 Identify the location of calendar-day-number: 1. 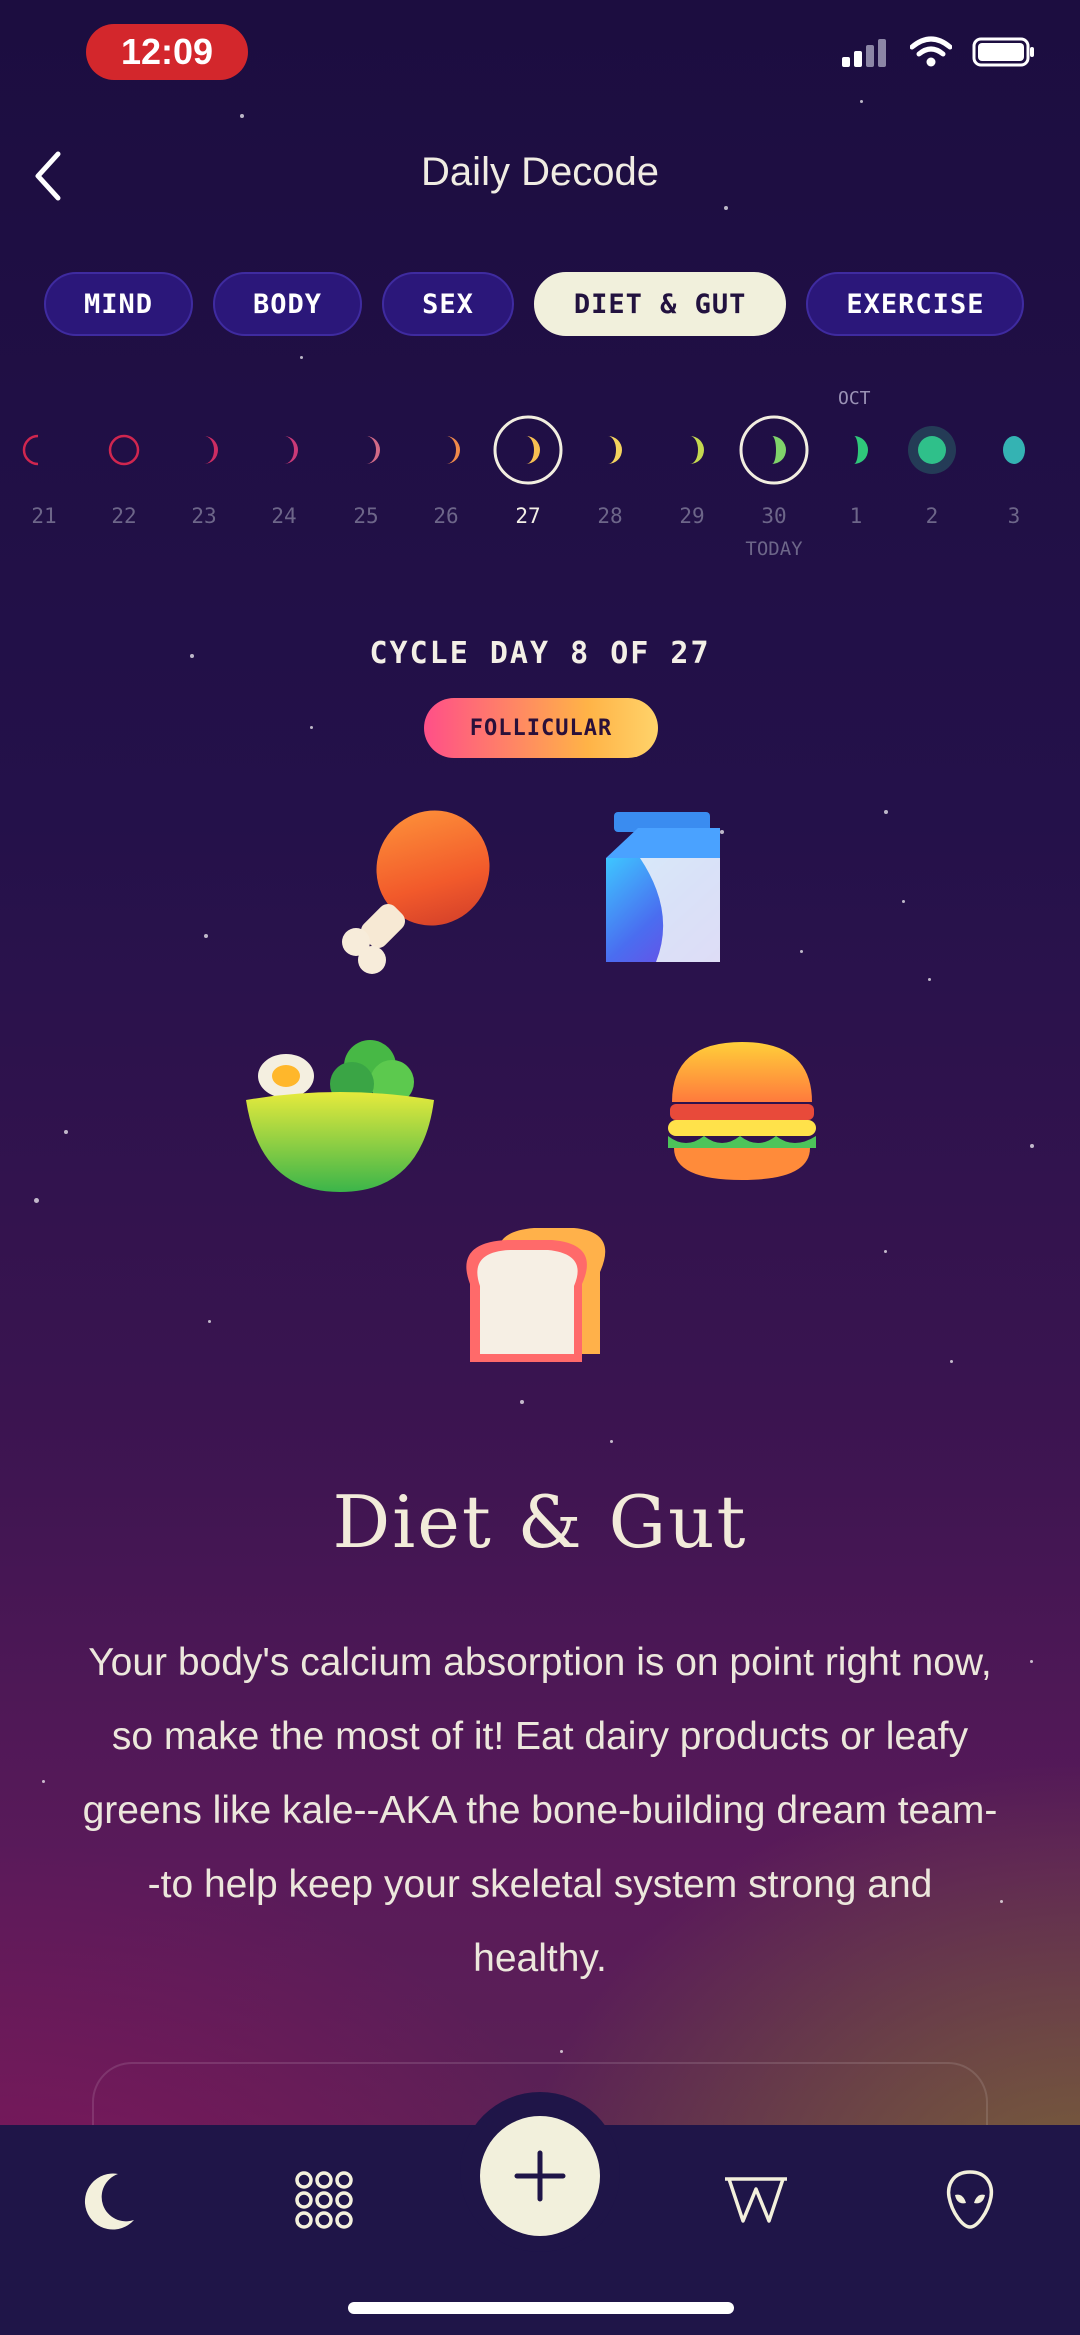
(856, 516).